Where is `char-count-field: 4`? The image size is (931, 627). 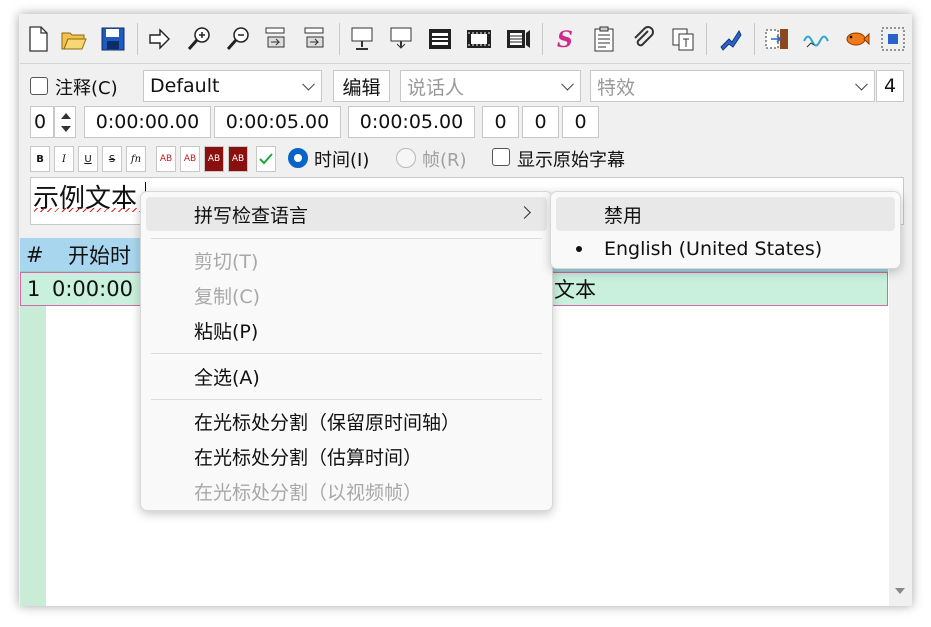
char-count-field: 4 is located at coordinates (890, 86).